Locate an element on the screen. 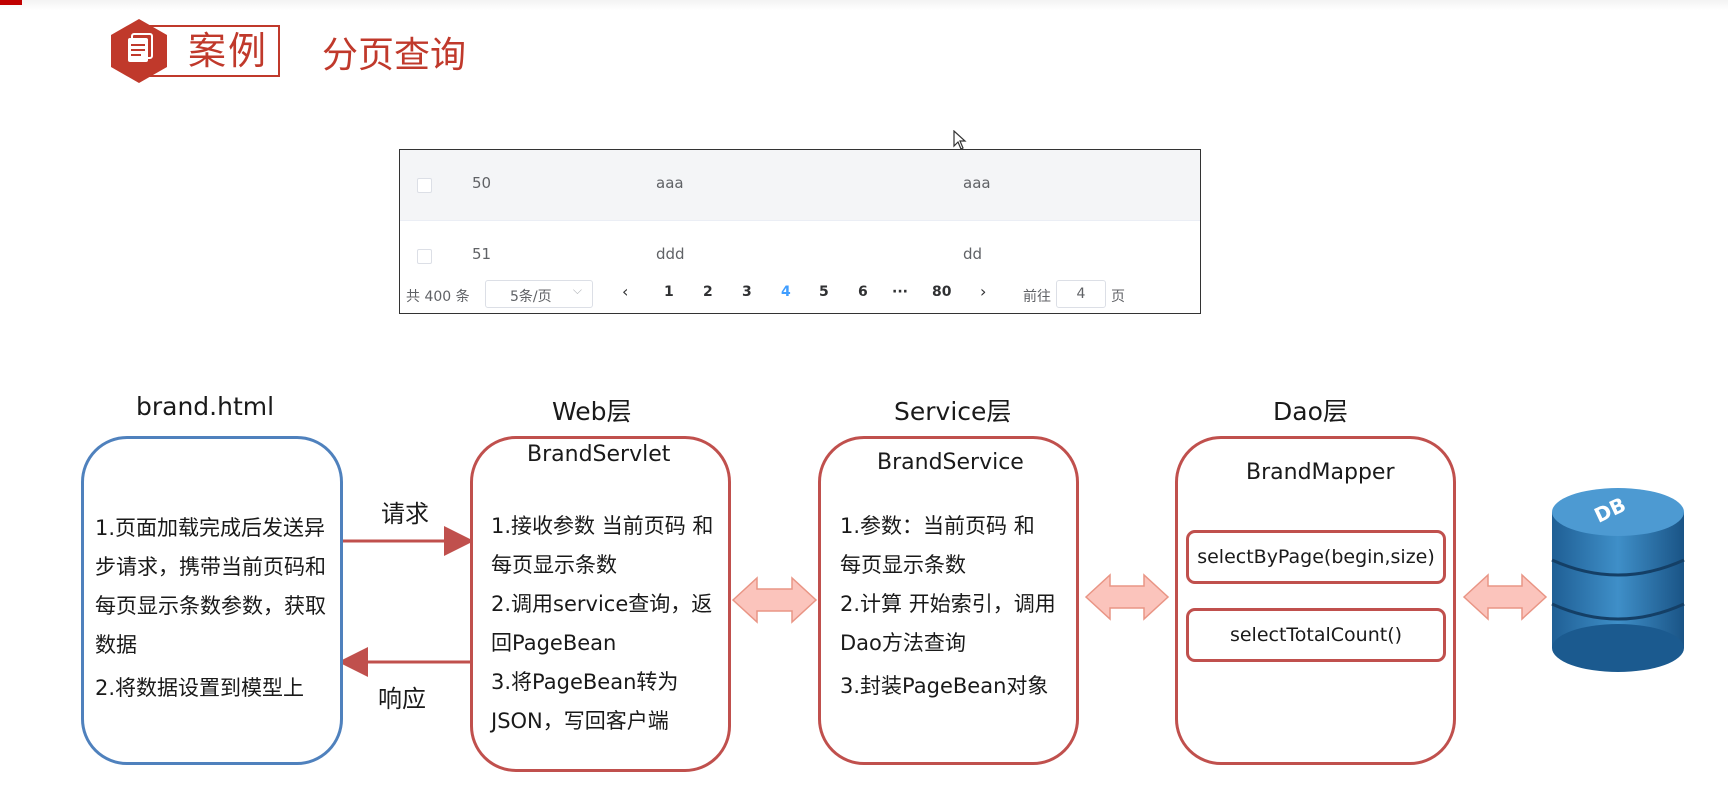 The height and width of the screenshot is (789, 1728). service-dao-double-arrow is located at coordinates (1127, 597).